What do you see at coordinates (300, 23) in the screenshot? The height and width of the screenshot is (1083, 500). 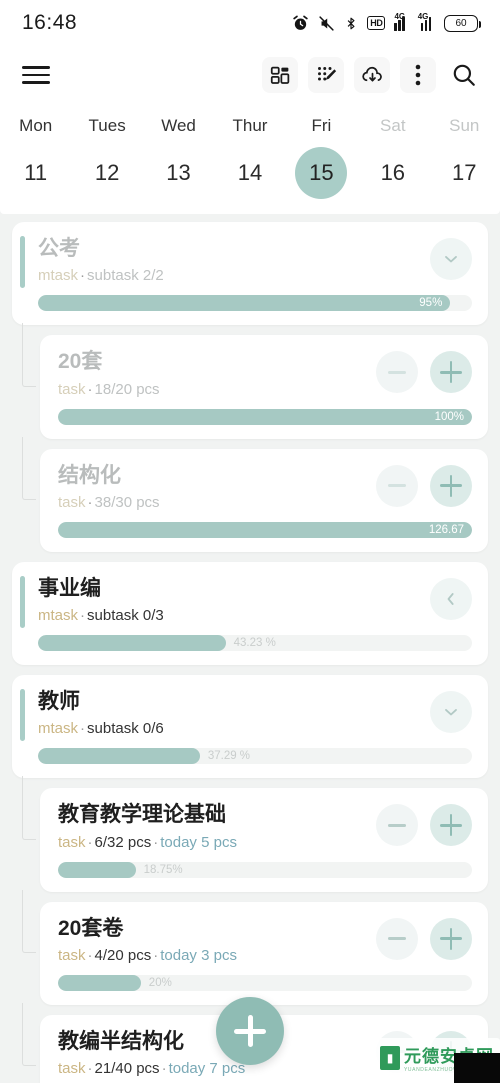 I see `alarm-icon` at bounding box center [300, 23].